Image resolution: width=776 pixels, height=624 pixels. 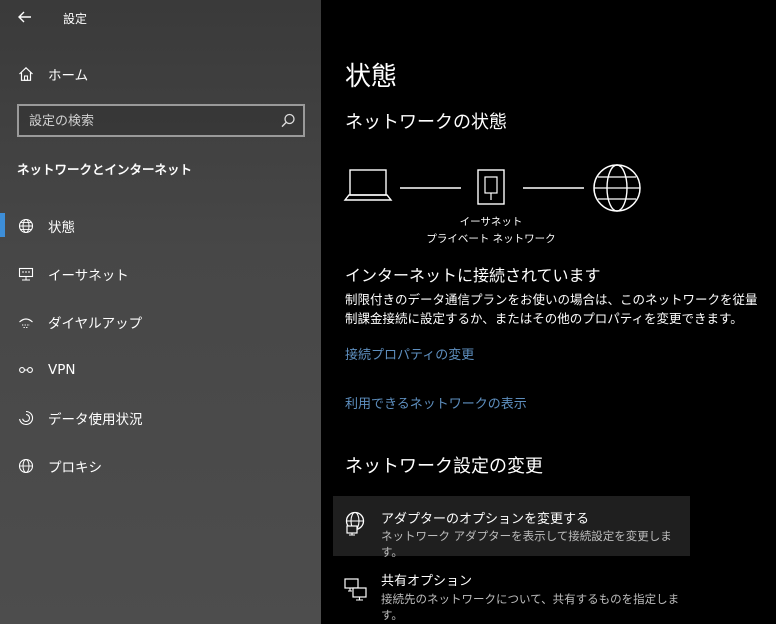 I want to click on option-description: ネットワーク アダプターを表示して接続設定を変更します。, so click(x=526, y=544).